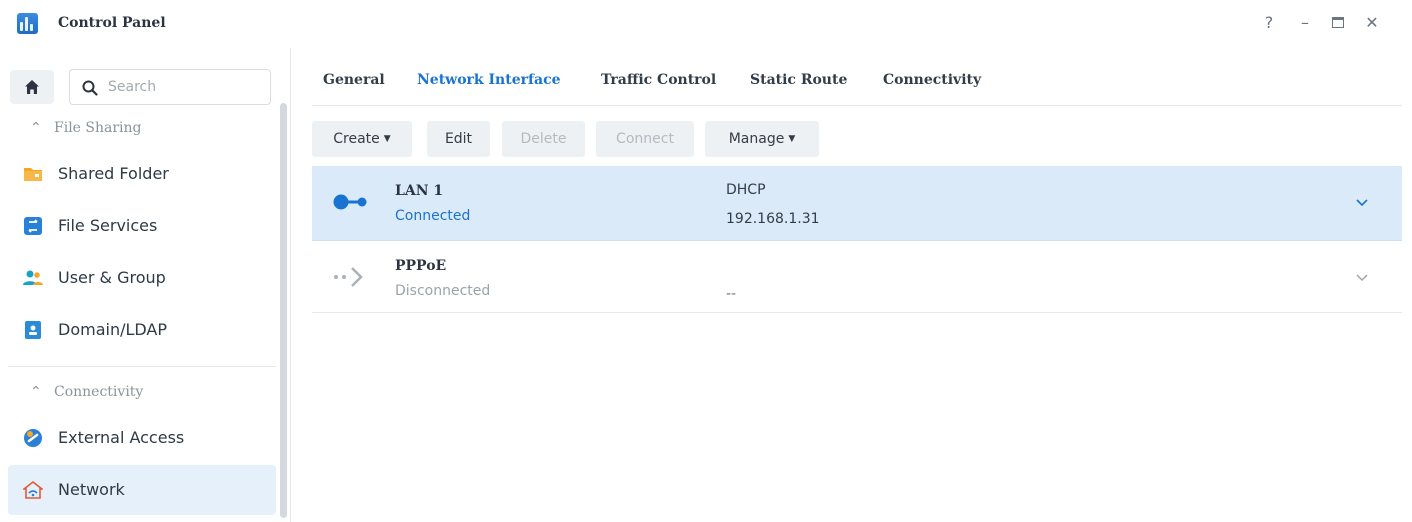 The width and height of the screenshot is (1412, 522). I want to click on sidebar-item-label: Shared Folder, so click(113, 173).